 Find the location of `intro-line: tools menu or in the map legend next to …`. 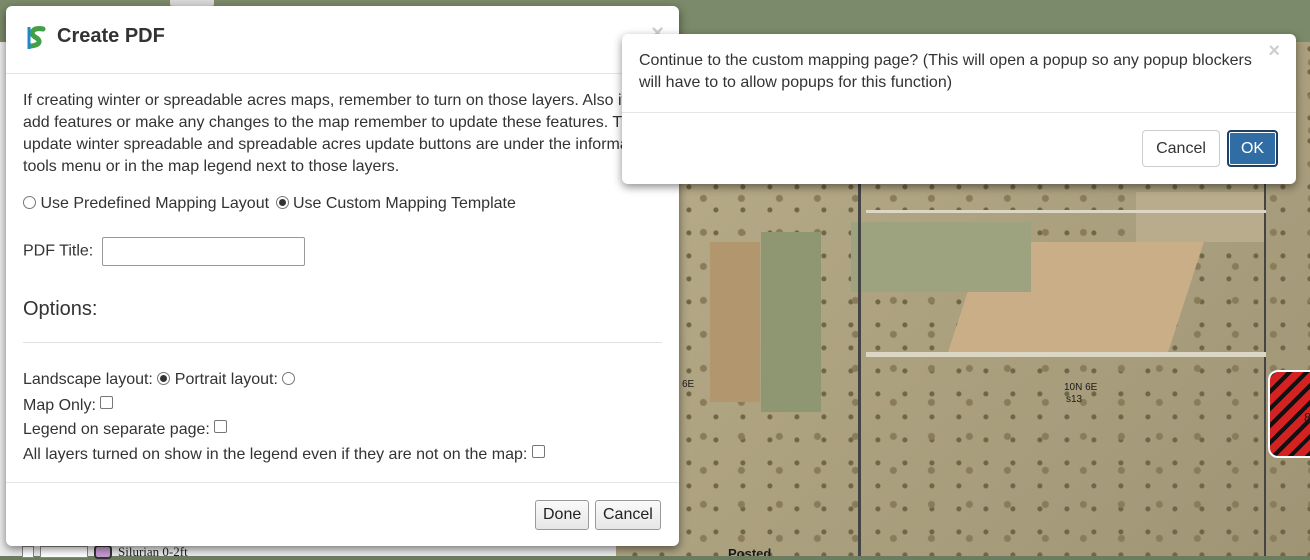

intro-line: tools menu or in the map legend next to … is located at coordinates (211, 166).